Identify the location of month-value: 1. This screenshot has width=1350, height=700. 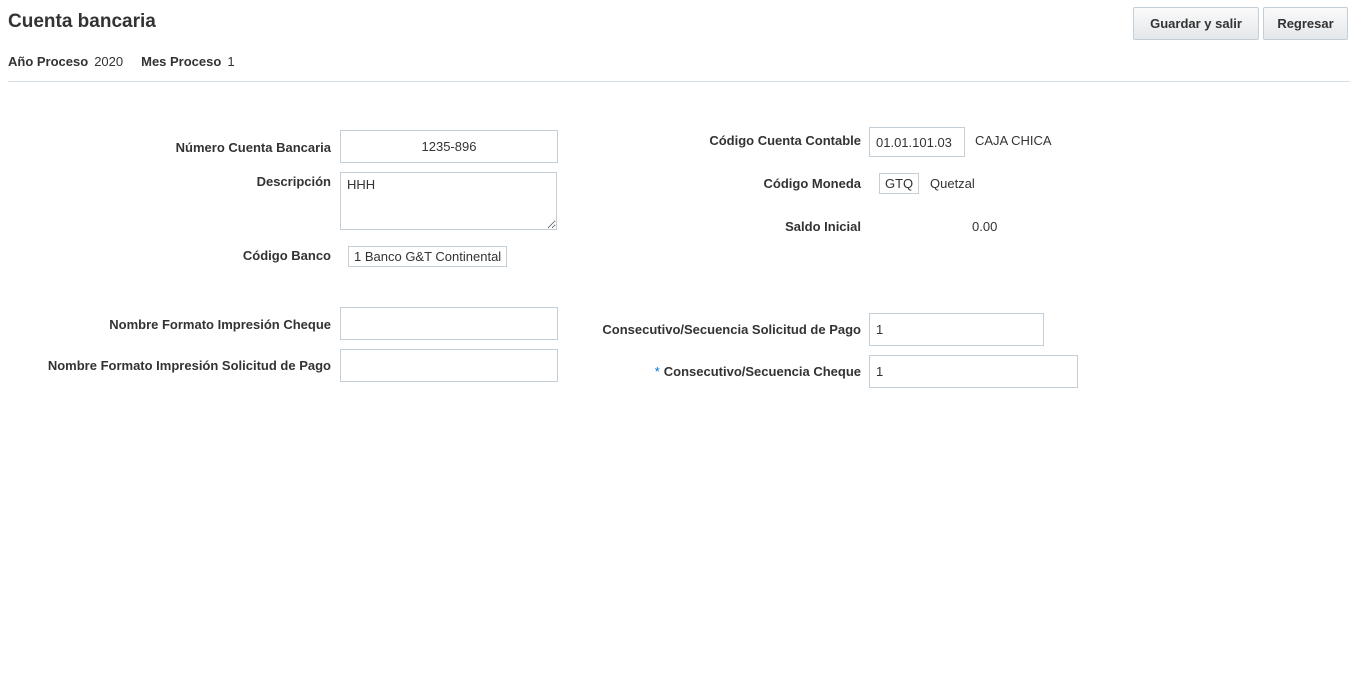
(231, 61).